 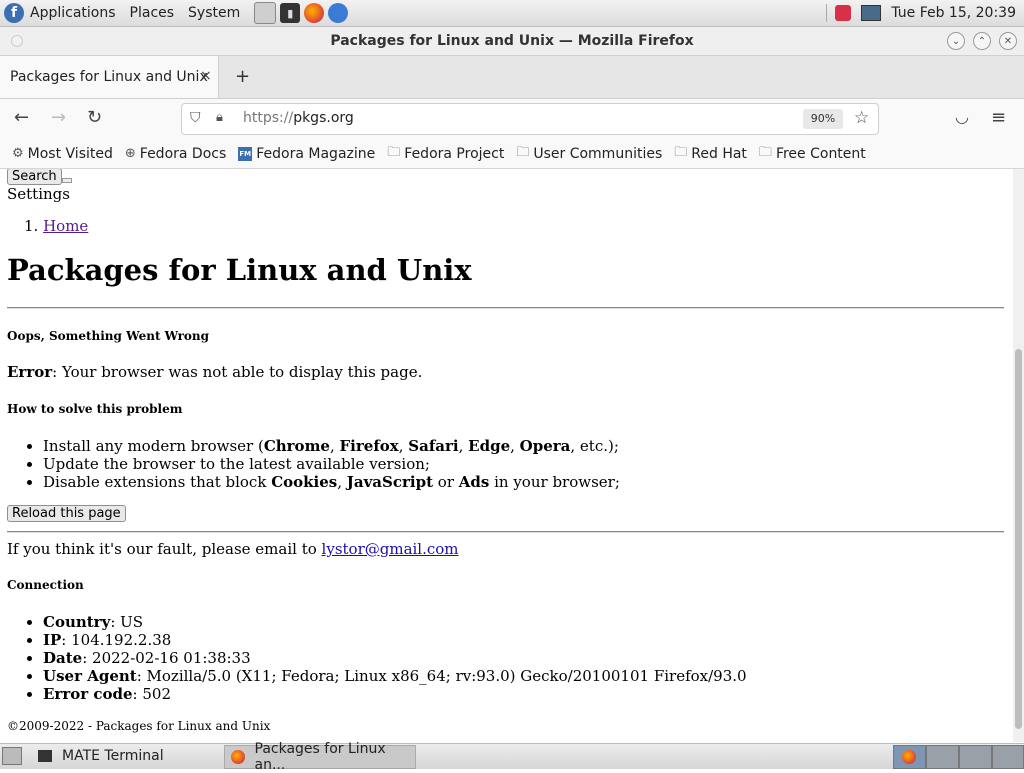 I want to click on breadcrumb-home-link: Home, so click(x=65, y=226).